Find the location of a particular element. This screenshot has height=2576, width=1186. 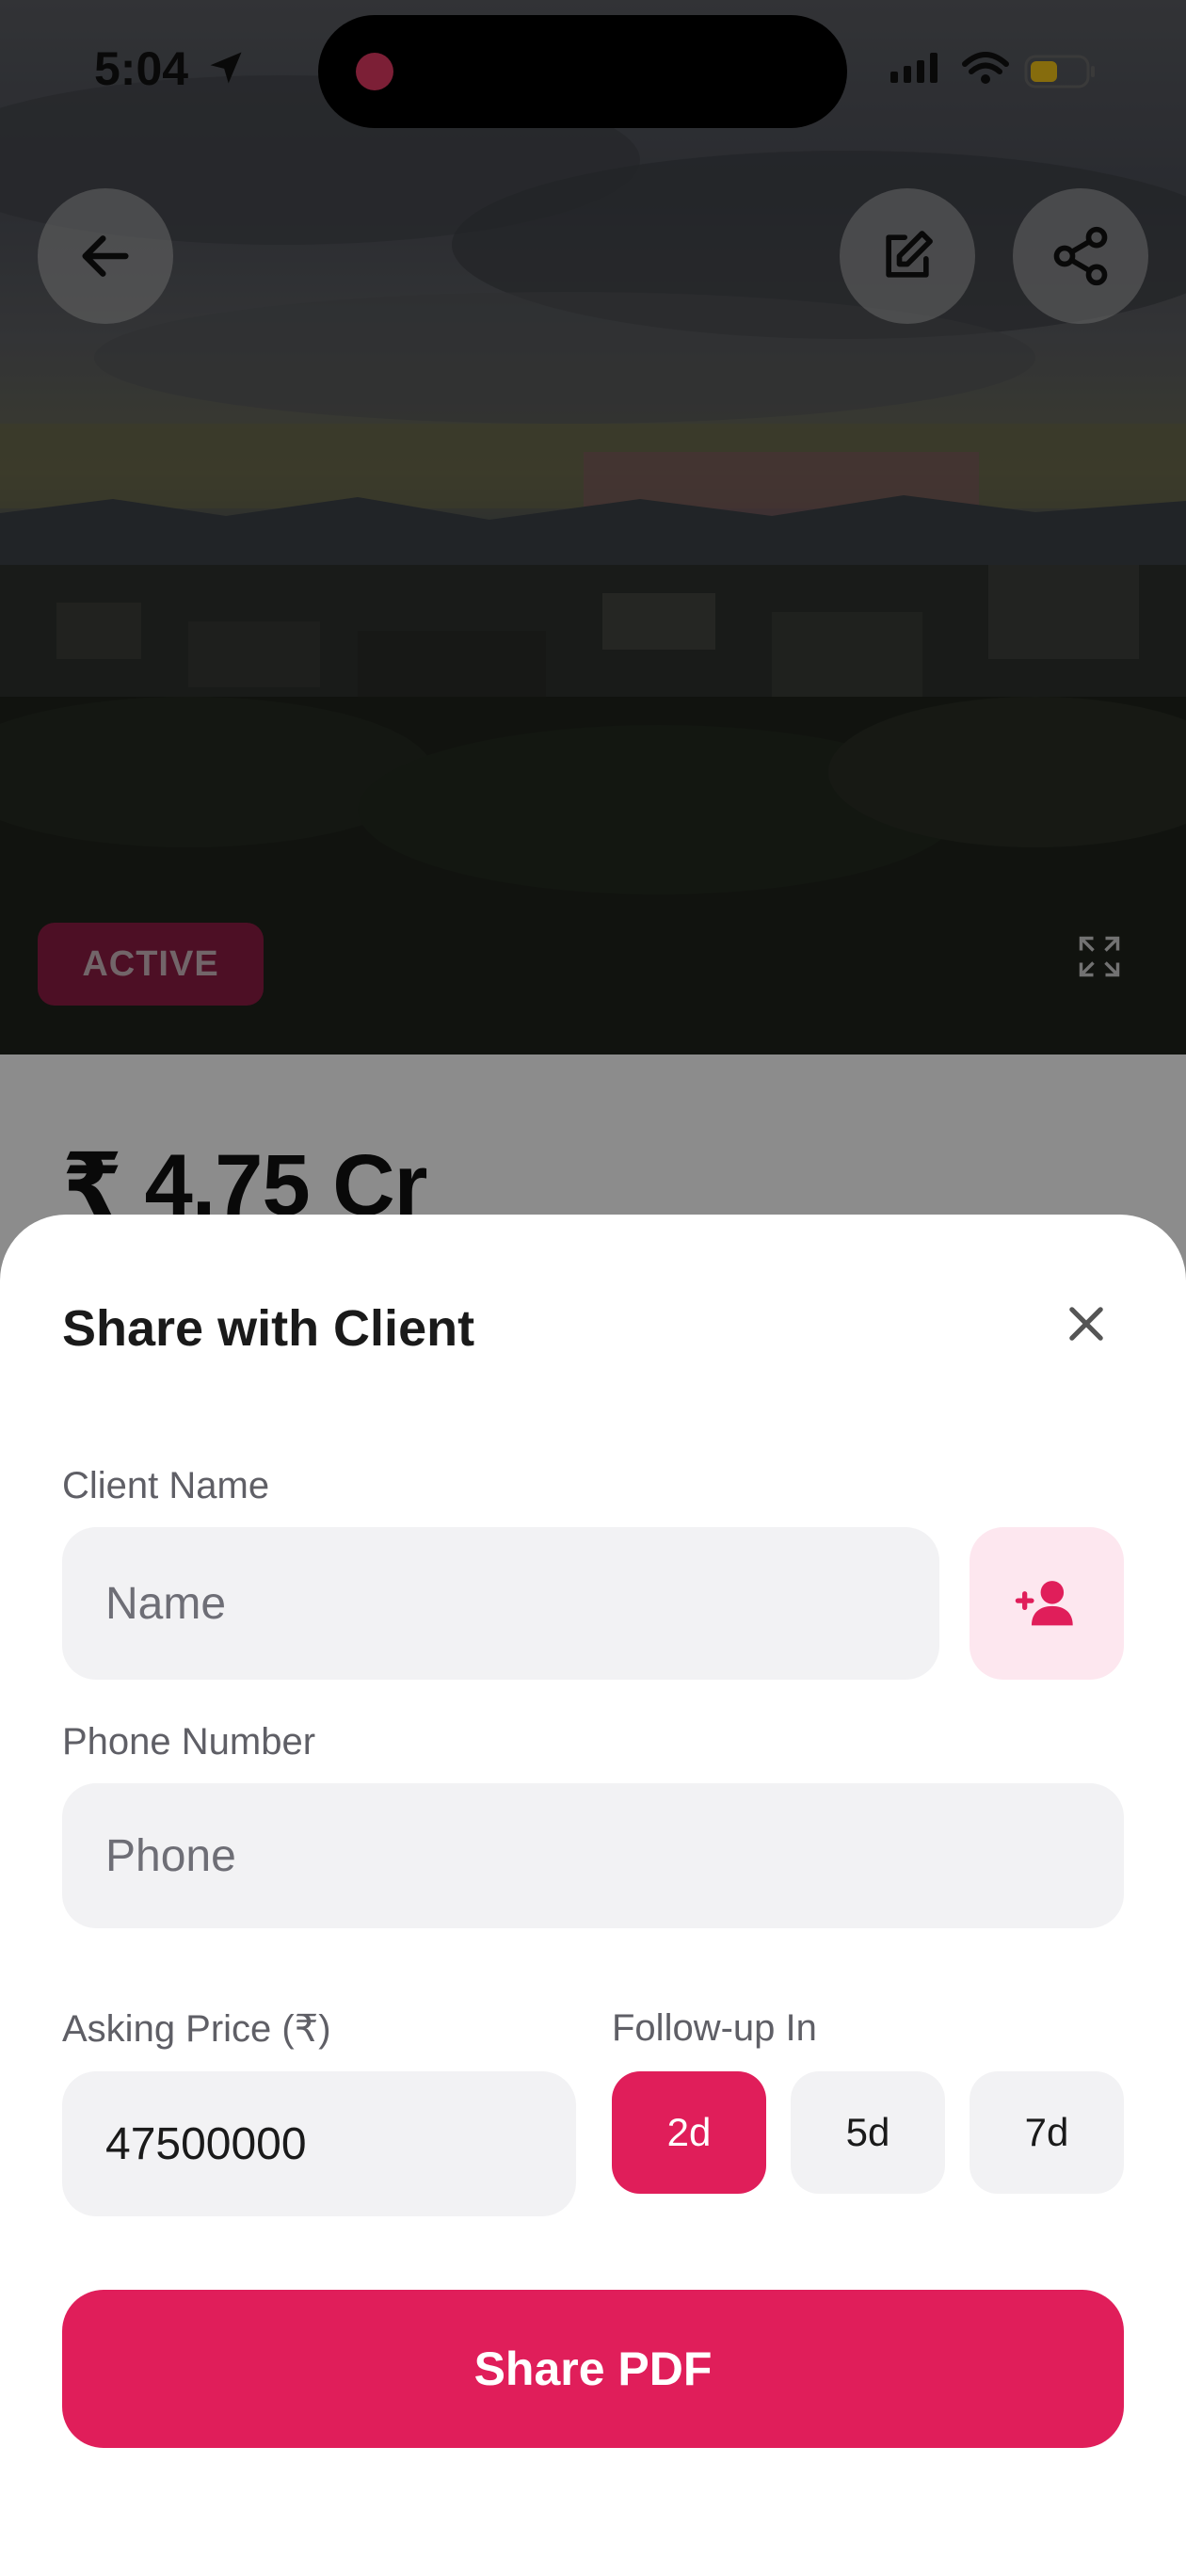

phone-label: Phone Number is located at coordinates (189, 1742).